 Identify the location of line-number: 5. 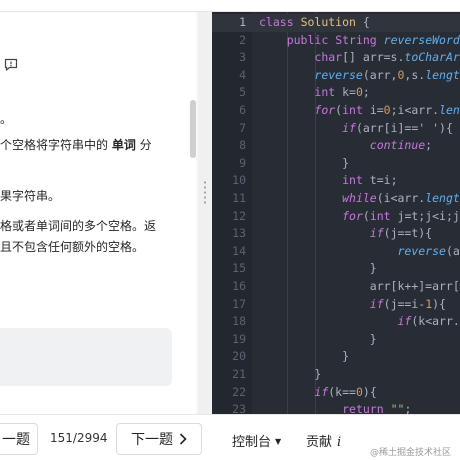
(242, 92).